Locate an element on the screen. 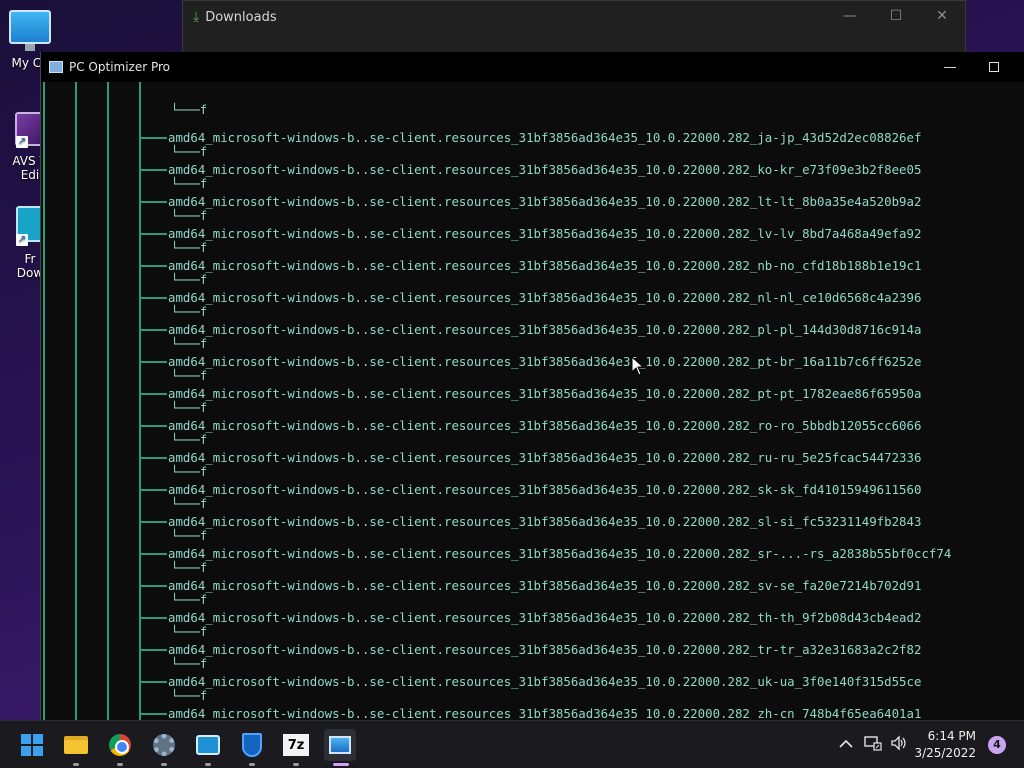  taskbar-7zip: 7z is located at coordinates (296, 747).